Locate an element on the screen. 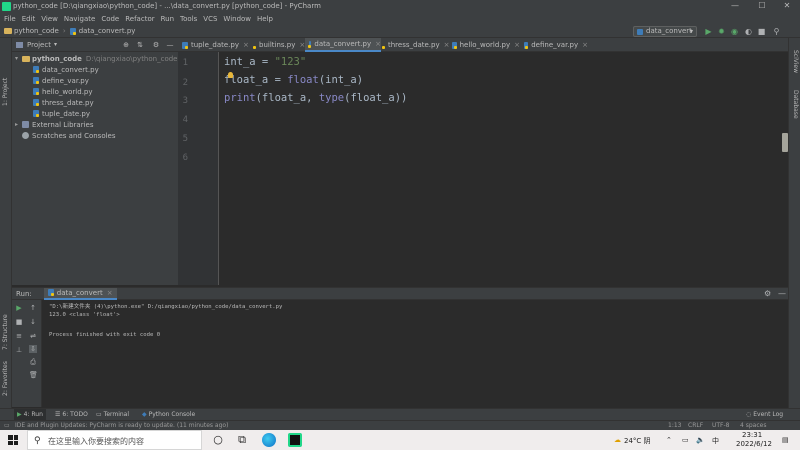  run-tab-data-convert: data_convert × is located at coordinates (80, 293).